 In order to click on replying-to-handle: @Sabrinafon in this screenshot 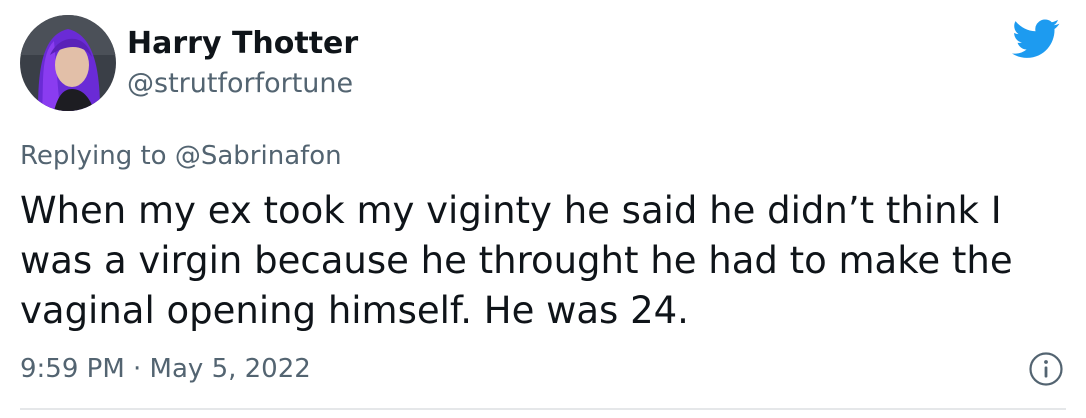, I will do `click(258, 156)`.